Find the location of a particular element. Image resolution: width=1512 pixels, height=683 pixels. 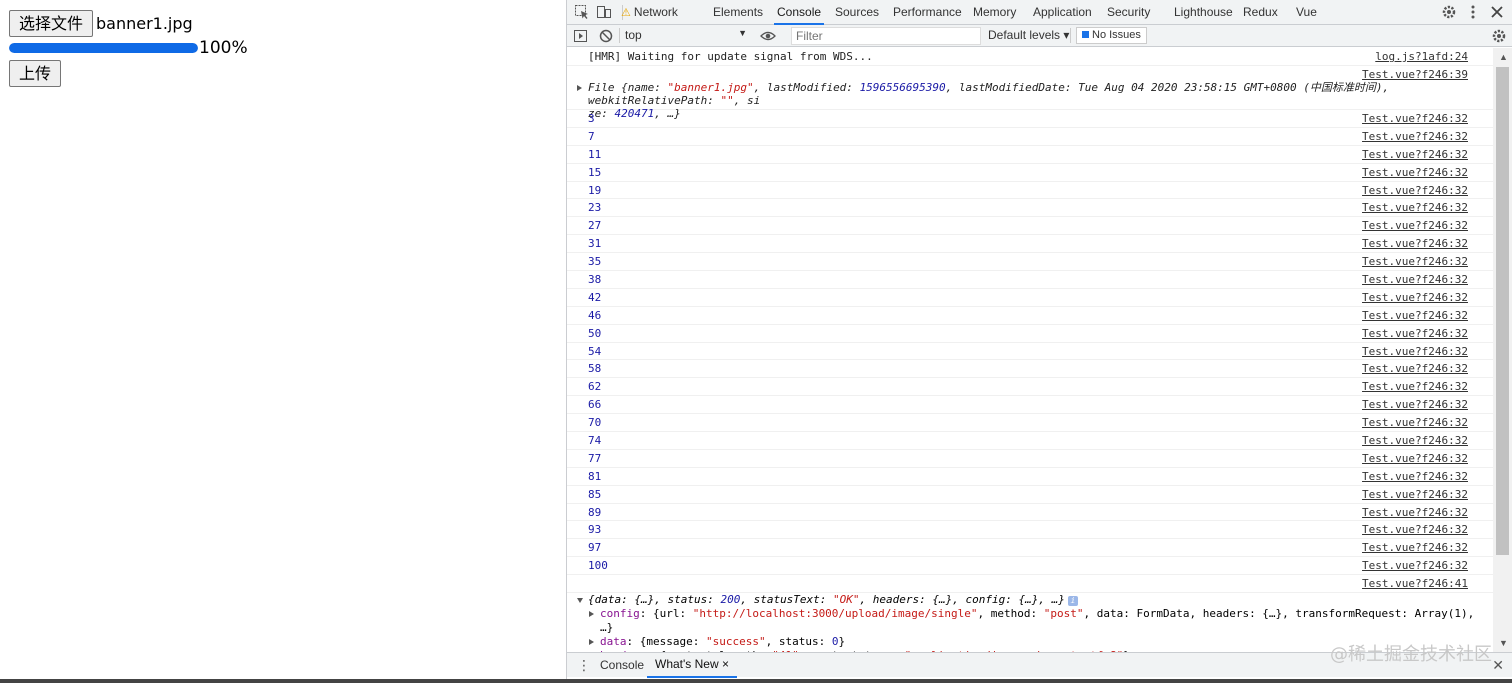

tab-application: Application is located at coordinates (1062, 12).